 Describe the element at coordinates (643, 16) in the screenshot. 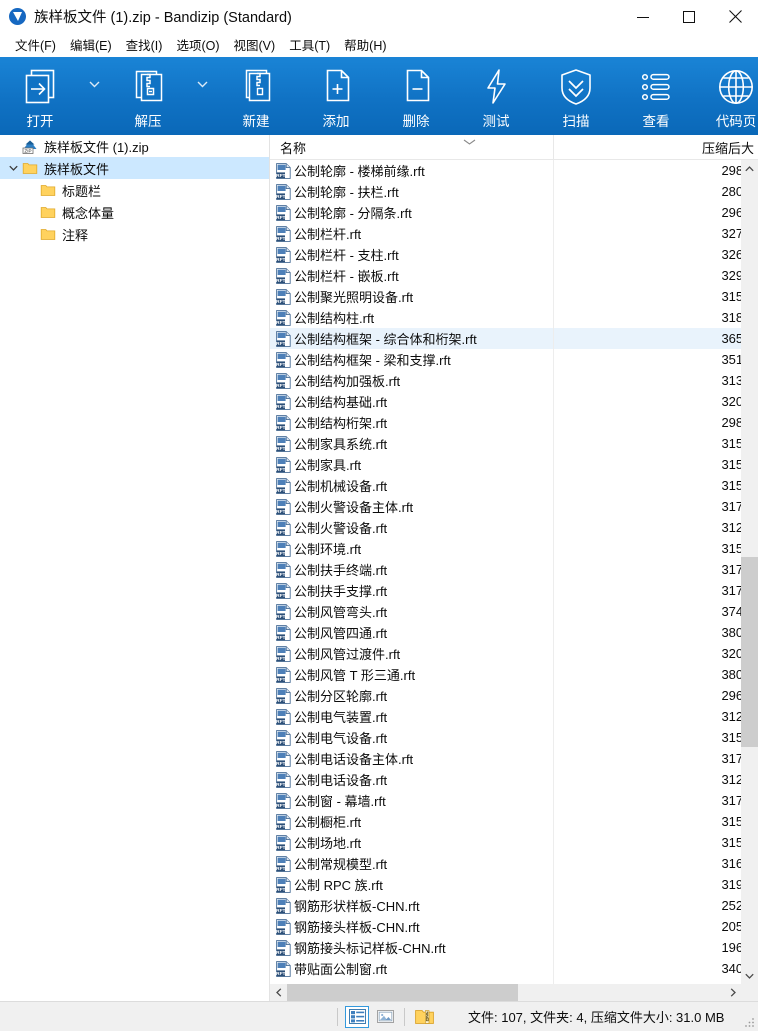

I see `minimize-button` at that location.